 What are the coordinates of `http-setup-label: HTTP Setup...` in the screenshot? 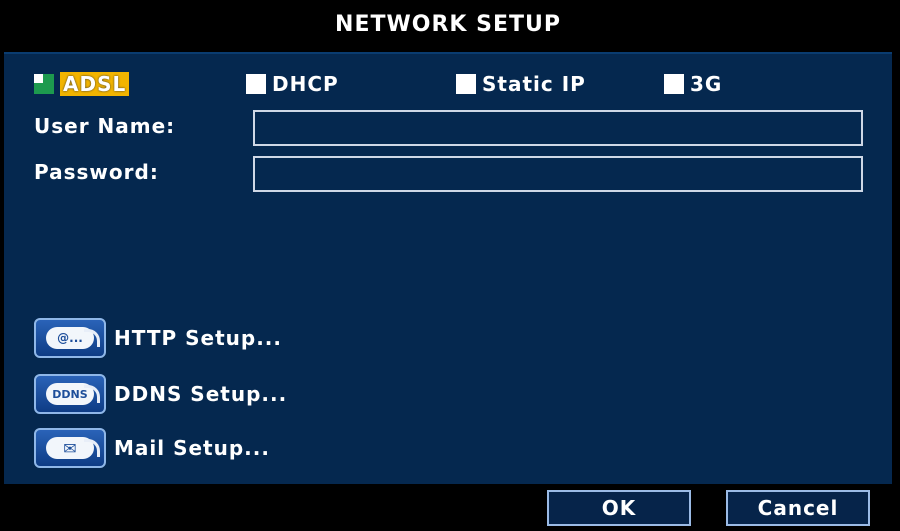 It's located at (198, 338).